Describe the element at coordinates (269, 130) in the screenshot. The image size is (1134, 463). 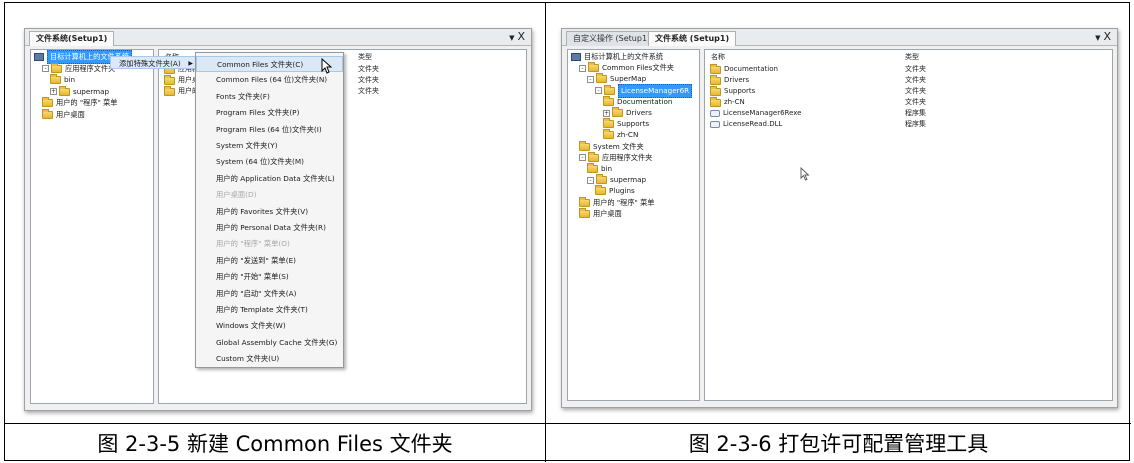
I see `menu-item: Program Files (64 位)文件夹(I)` at that location.